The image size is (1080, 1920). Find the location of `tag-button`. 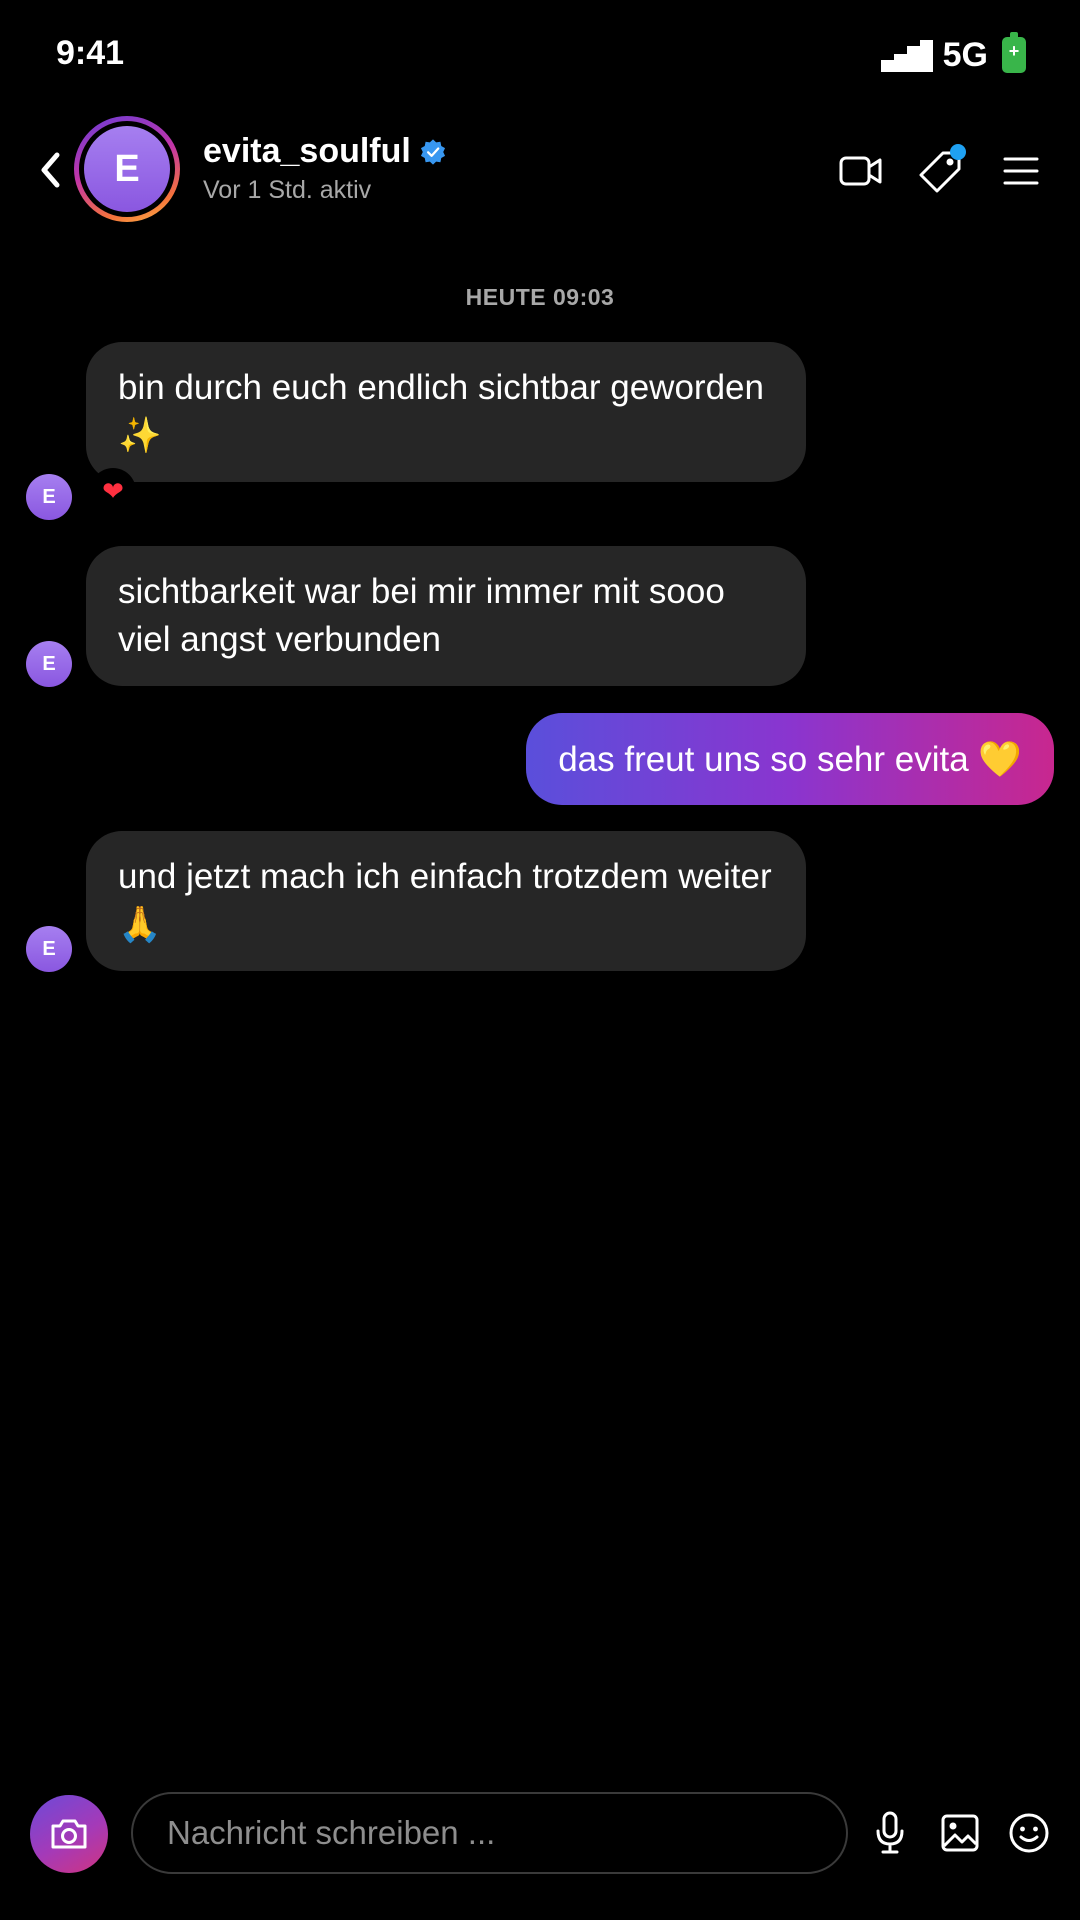

tag-button is located at coordinates (941, 171).